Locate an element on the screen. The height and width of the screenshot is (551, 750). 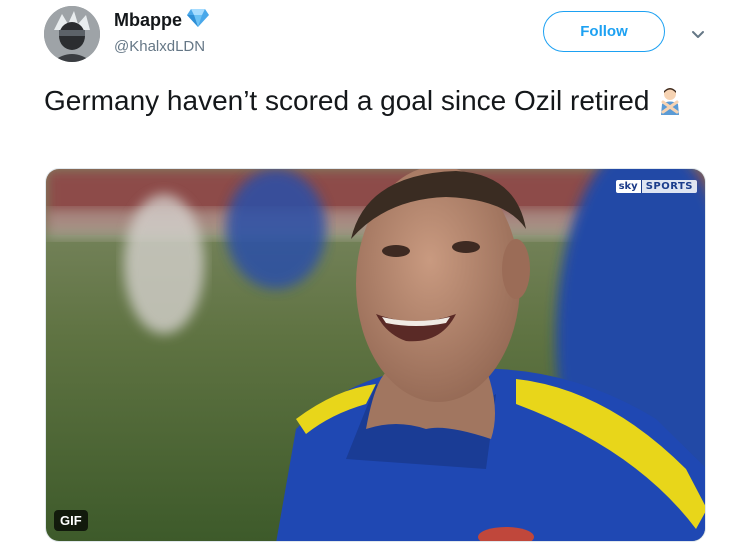
gif-badge: GIF is located at coordinates (71, 520).